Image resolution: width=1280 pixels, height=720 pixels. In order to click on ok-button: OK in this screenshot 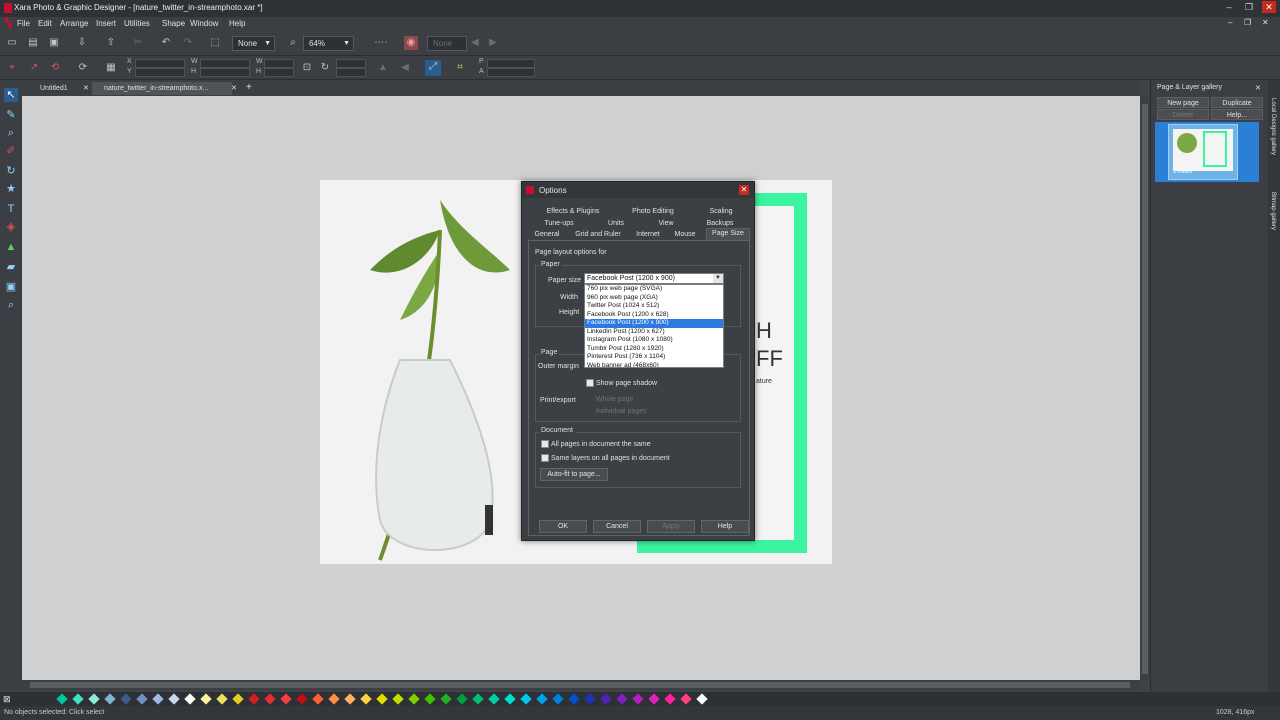, I will do `click(563, 526)`.